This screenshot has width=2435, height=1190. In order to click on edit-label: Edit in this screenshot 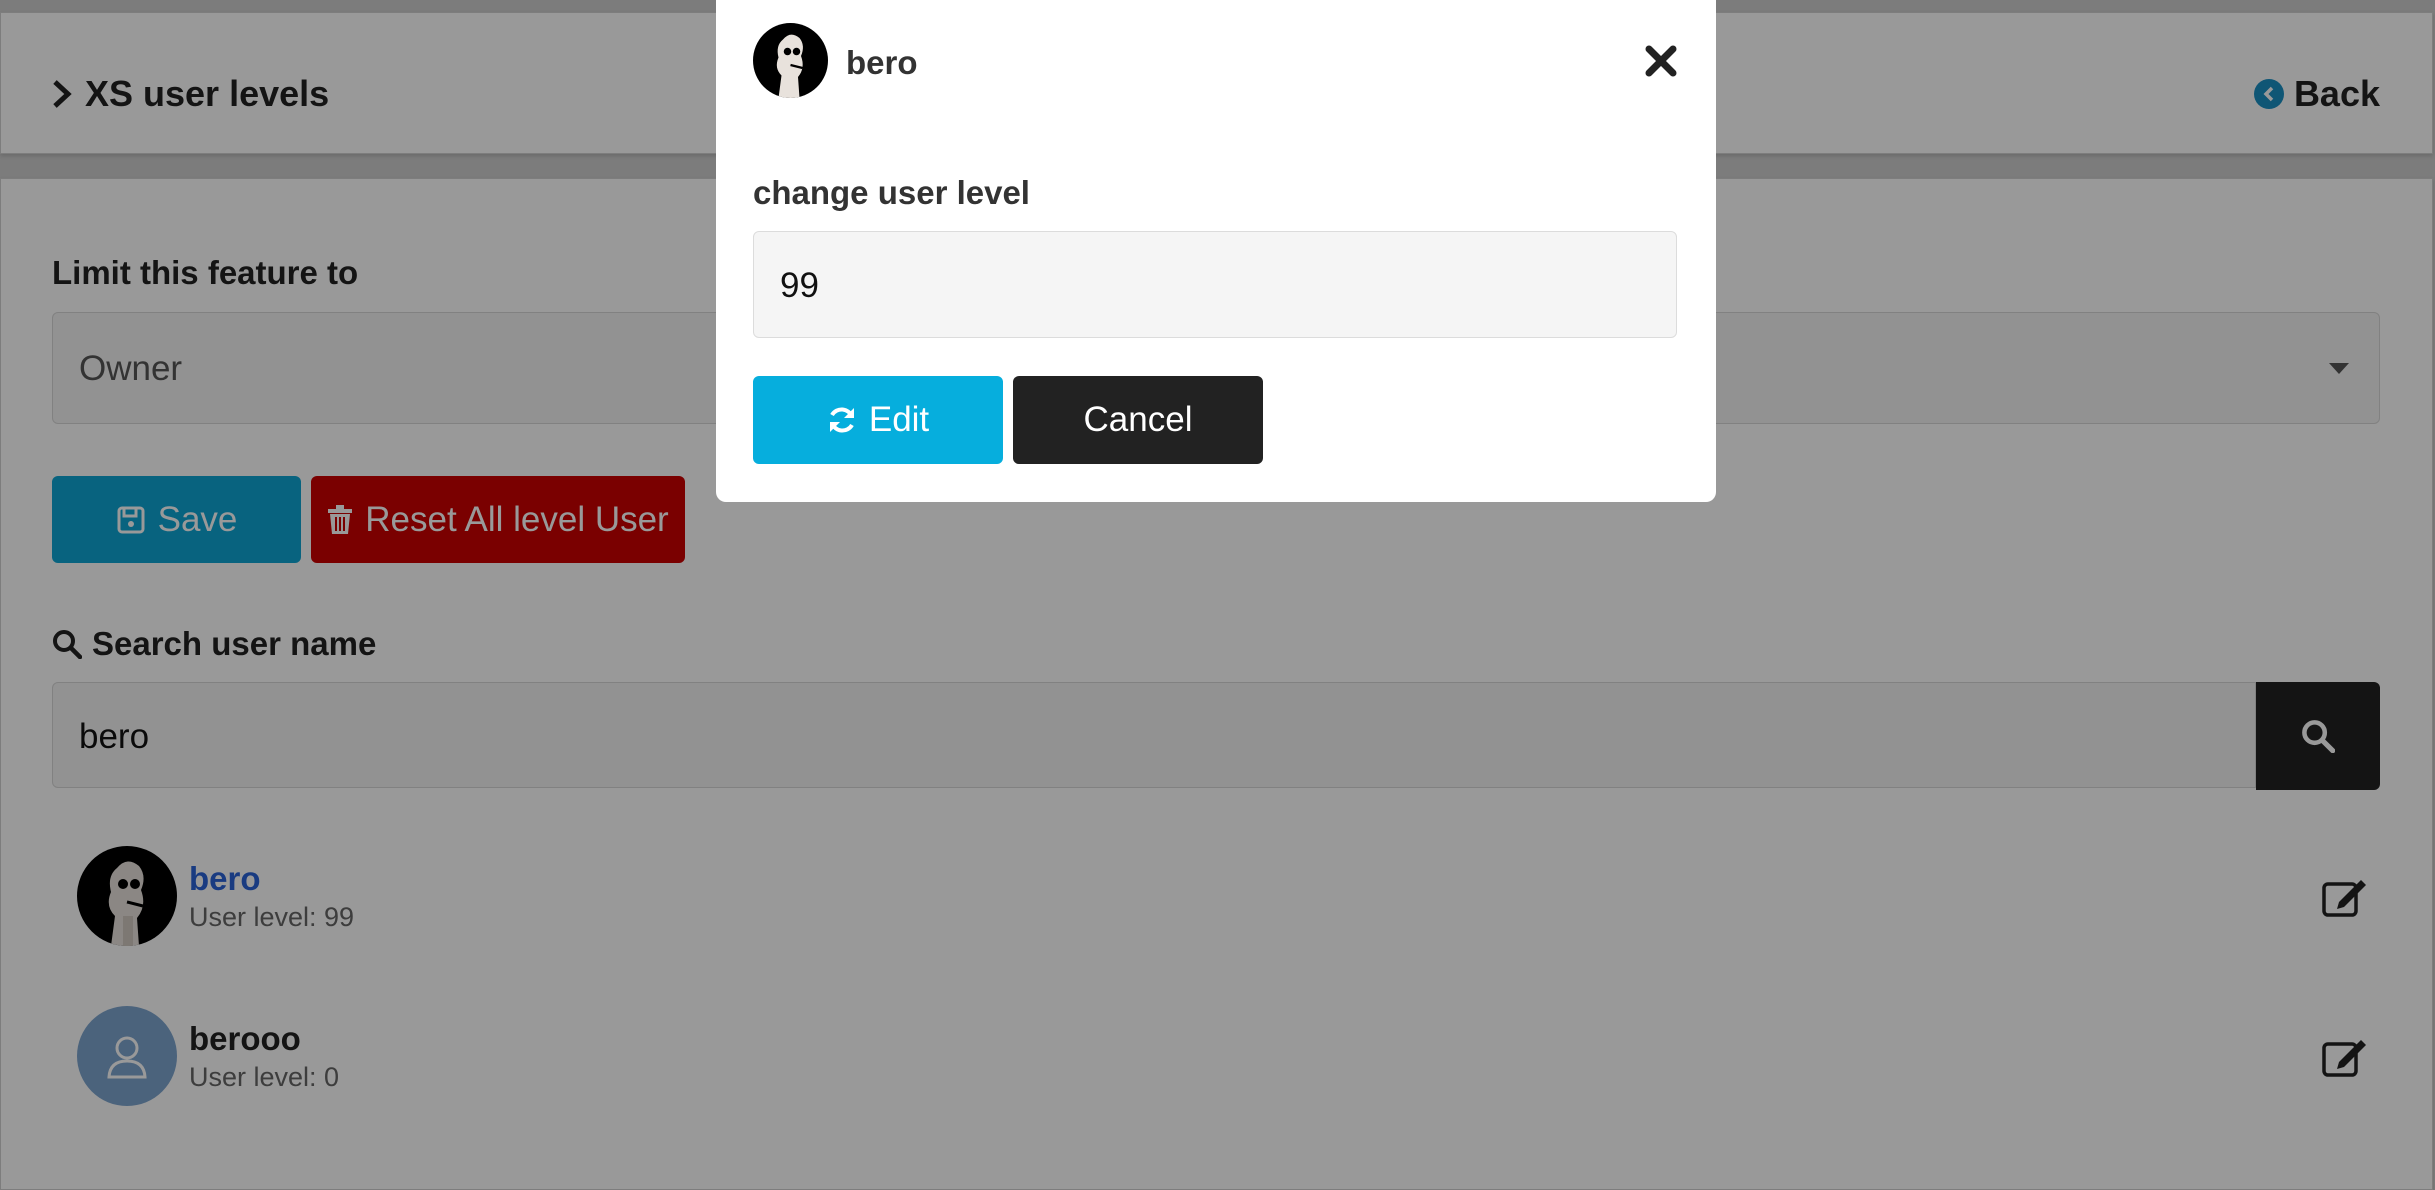, I will do `click(899, 419)`.